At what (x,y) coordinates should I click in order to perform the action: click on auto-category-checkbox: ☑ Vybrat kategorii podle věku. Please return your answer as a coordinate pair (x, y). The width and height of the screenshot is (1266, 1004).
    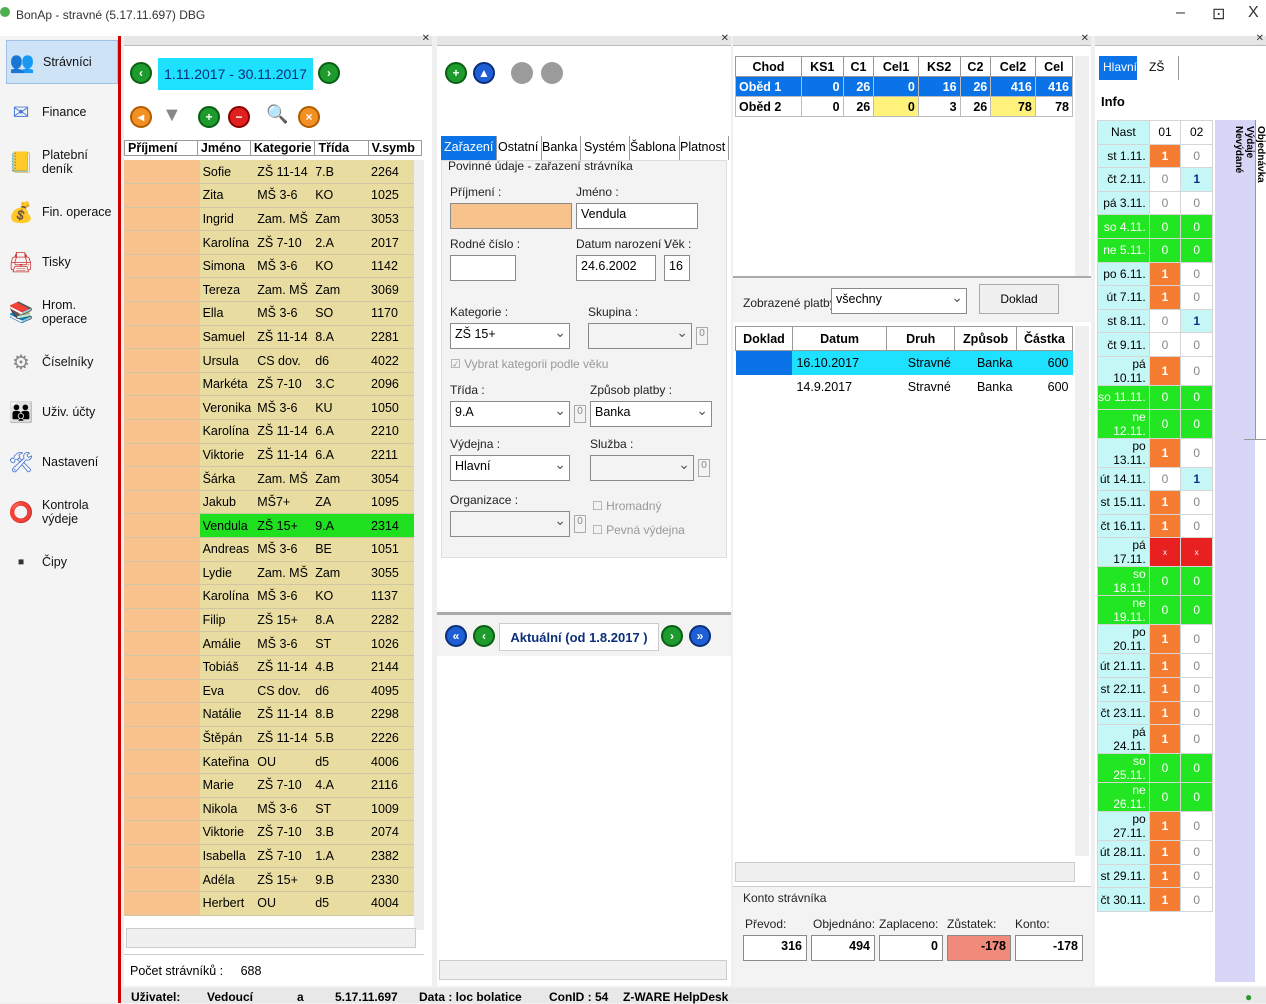
    Looking at the image, I should click on (529, 364).